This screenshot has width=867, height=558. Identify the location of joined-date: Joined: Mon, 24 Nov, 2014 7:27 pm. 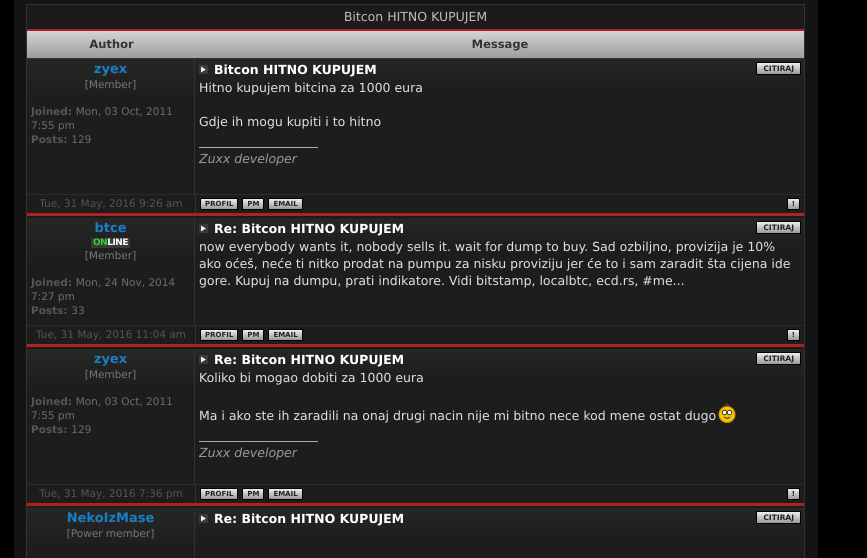
(103, 290).